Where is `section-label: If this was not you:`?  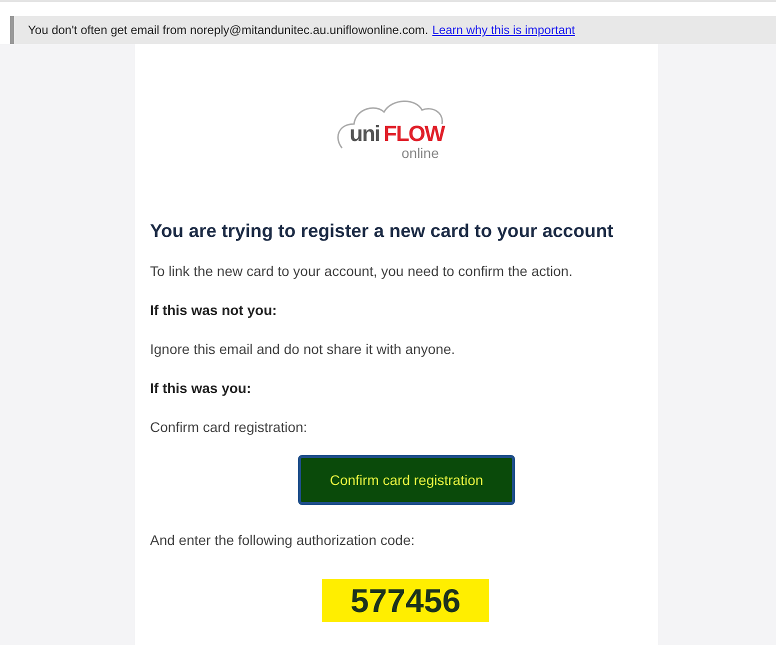
section-label: If this was not you: is located at coordinates (214, 310).